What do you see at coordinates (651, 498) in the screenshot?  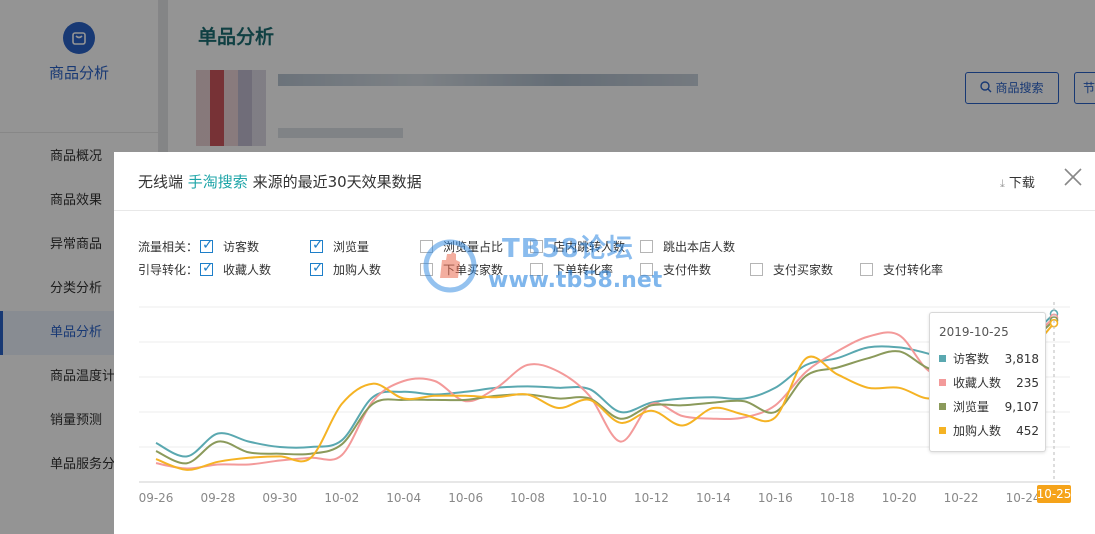 I see `x-tick-label: 10-12` at bounding box center [651, 498].